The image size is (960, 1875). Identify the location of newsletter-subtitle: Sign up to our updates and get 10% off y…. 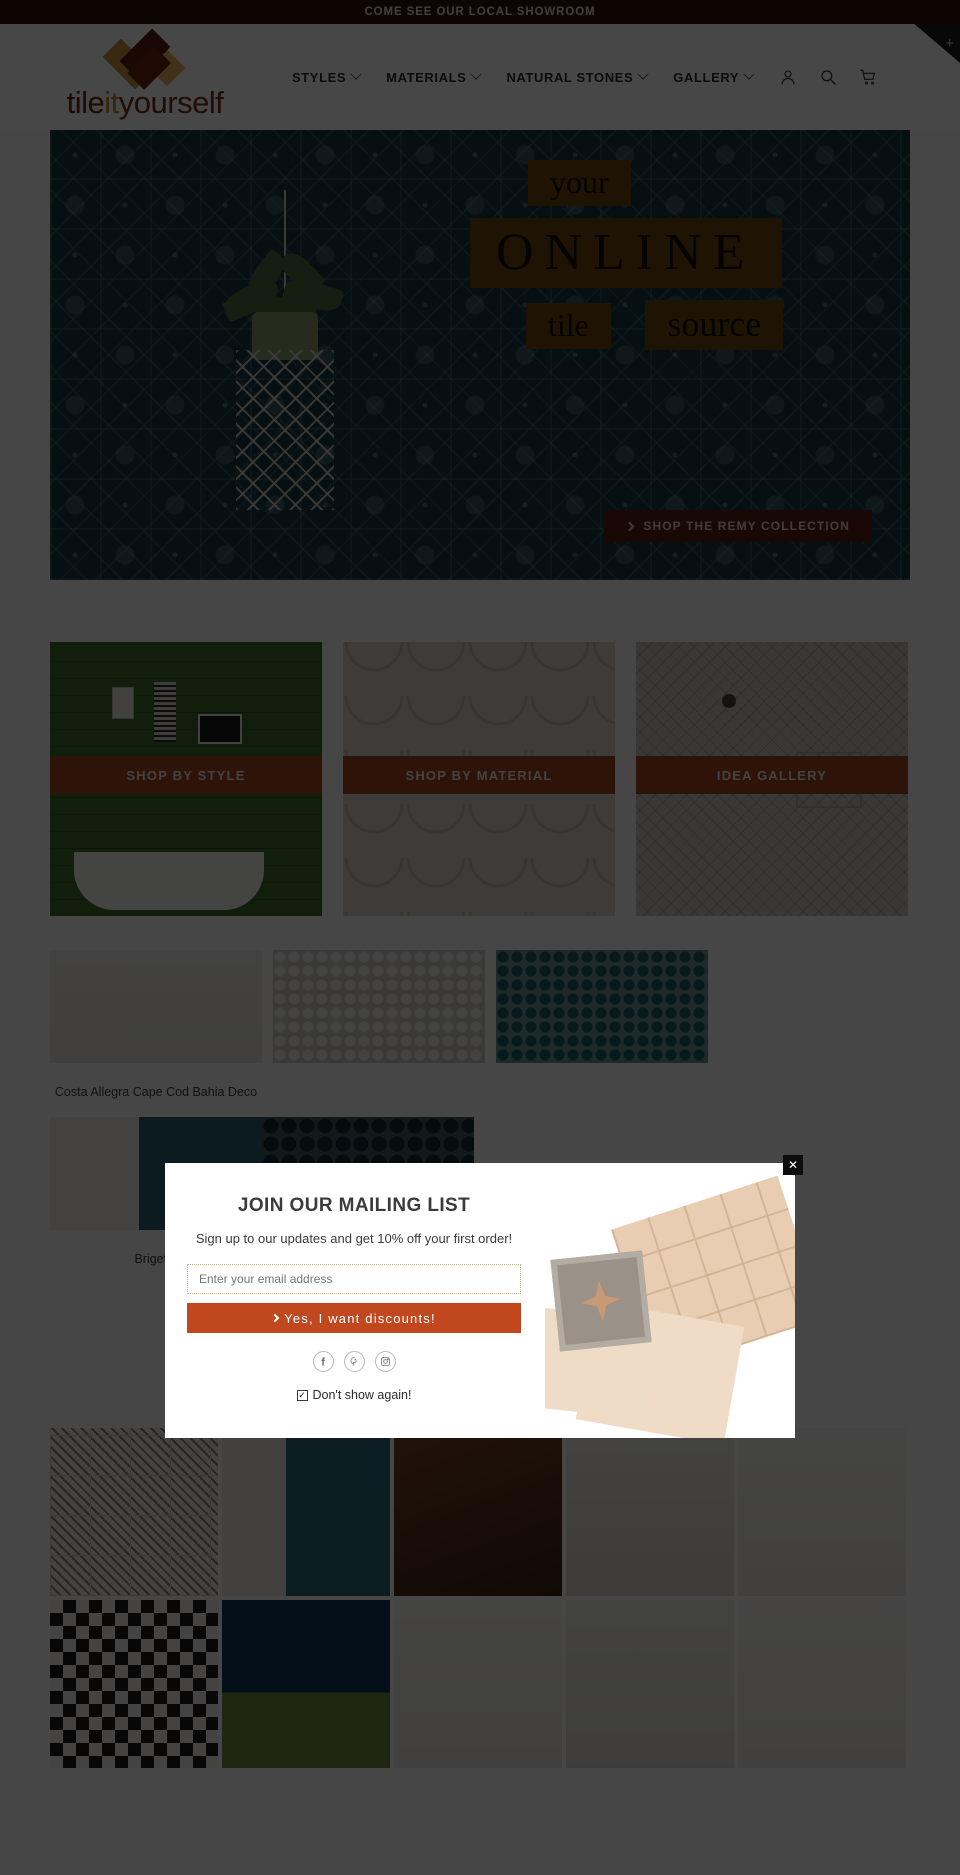
(354, 1238).